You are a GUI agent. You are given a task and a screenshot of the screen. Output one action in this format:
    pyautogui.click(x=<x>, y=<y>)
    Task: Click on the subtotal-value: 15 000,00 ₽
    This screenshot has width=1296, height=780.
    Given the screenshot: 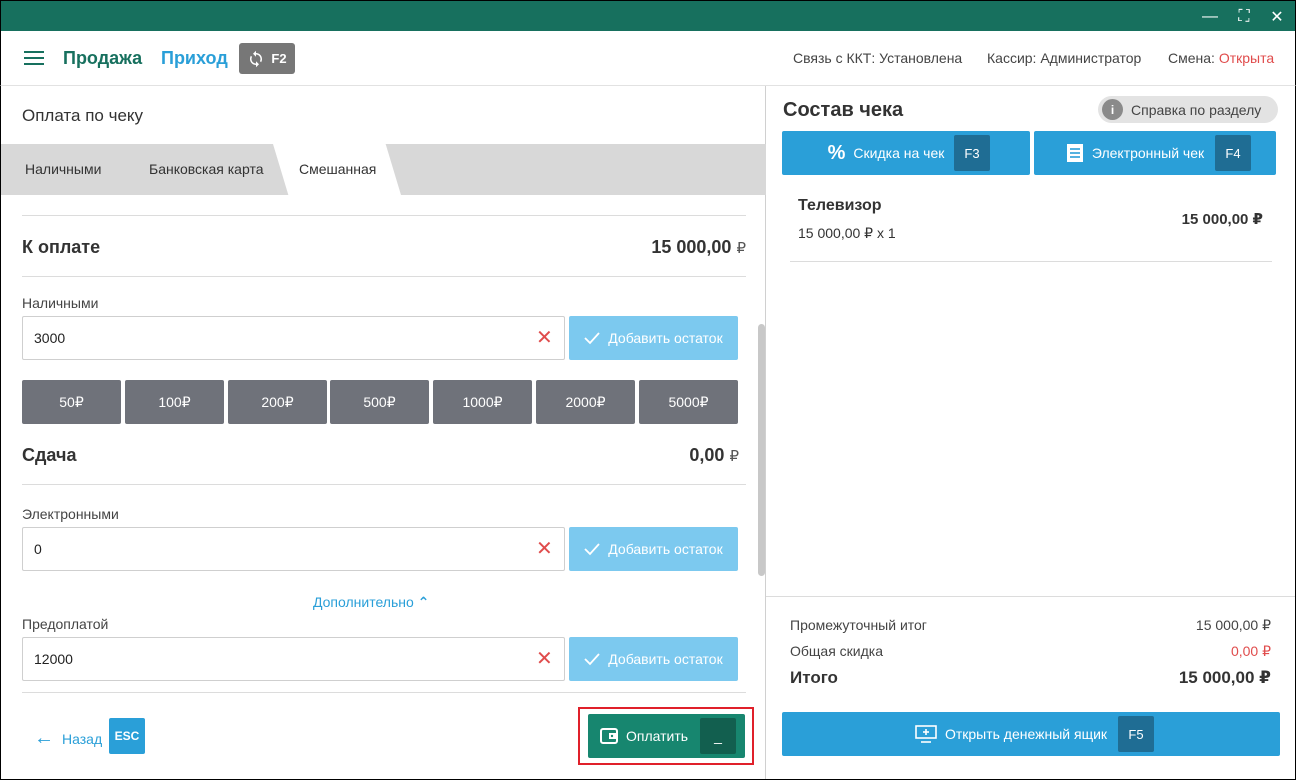 What is the action you would take?
    pyautogui.click(x=1233, y=625)
    